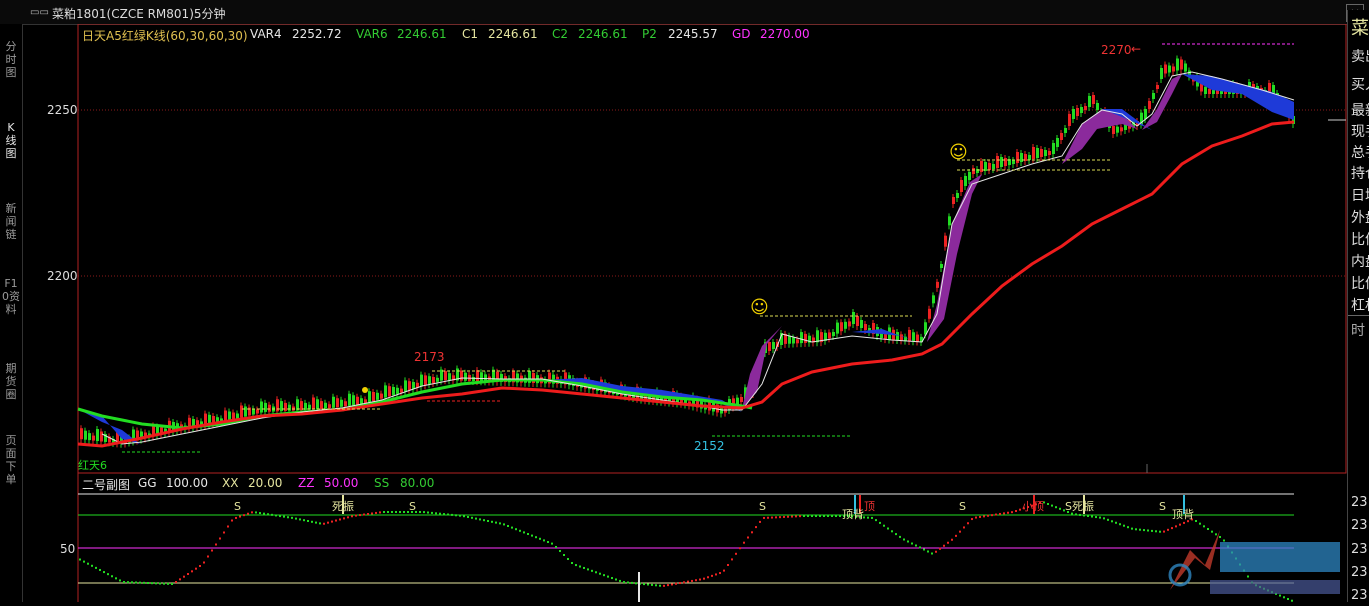 Image resolution: width=1369 pixels, height=606 pixels. I want to click on tab-news: 新闻链, so click(11, 221).